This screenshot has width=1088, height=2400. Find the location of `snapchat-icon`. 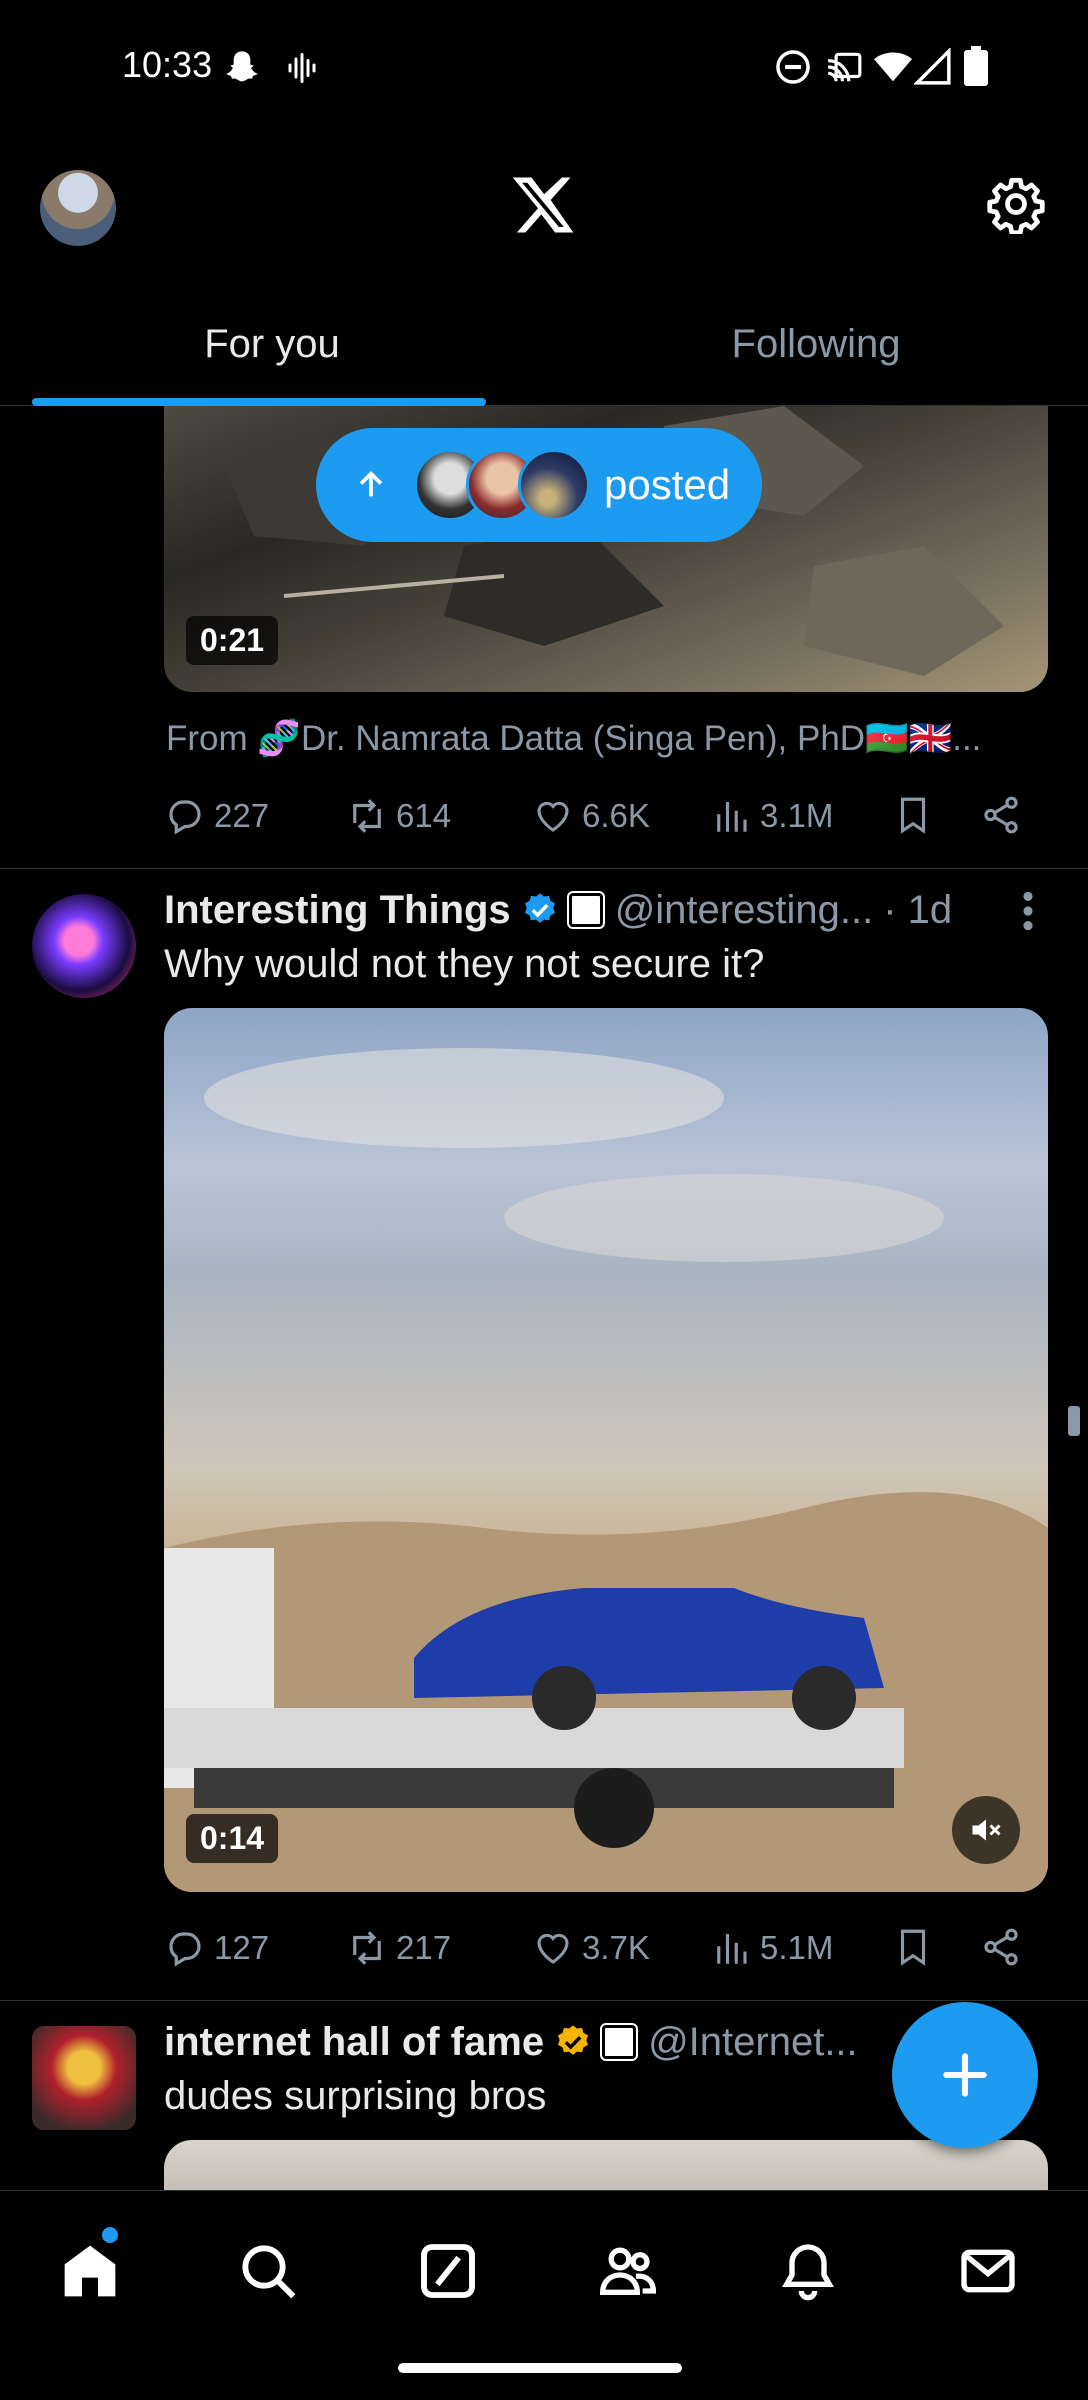

snapchat-icon is located at coordinates (242, 66).